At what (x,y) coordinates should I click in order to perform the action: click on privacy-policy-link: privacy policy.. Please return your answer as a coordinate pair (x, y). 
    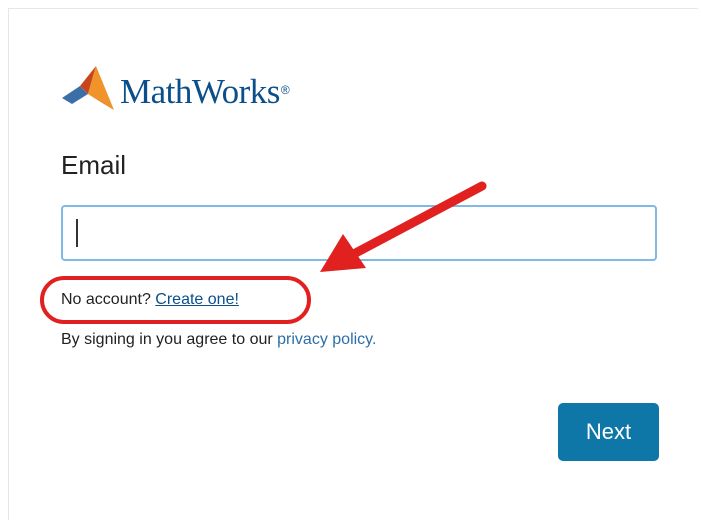
    Looking at the image, I should click on (326, 339).